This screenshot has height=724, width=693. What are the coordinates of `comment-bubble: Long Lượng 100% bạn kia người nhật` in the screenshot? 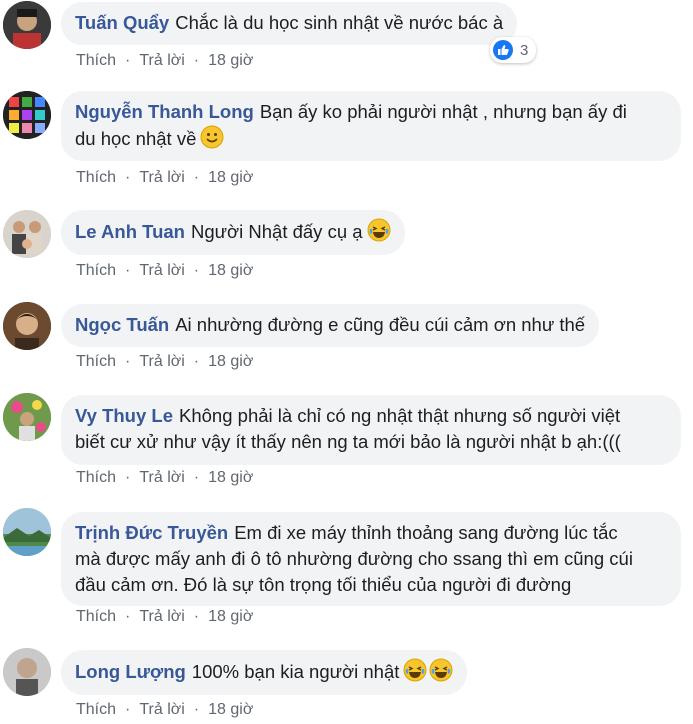 It's located at (264, 672).